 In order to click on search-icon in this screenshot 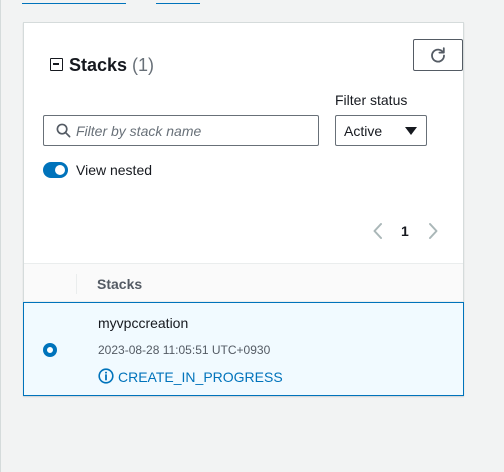, I will do `click(63, 130)`.